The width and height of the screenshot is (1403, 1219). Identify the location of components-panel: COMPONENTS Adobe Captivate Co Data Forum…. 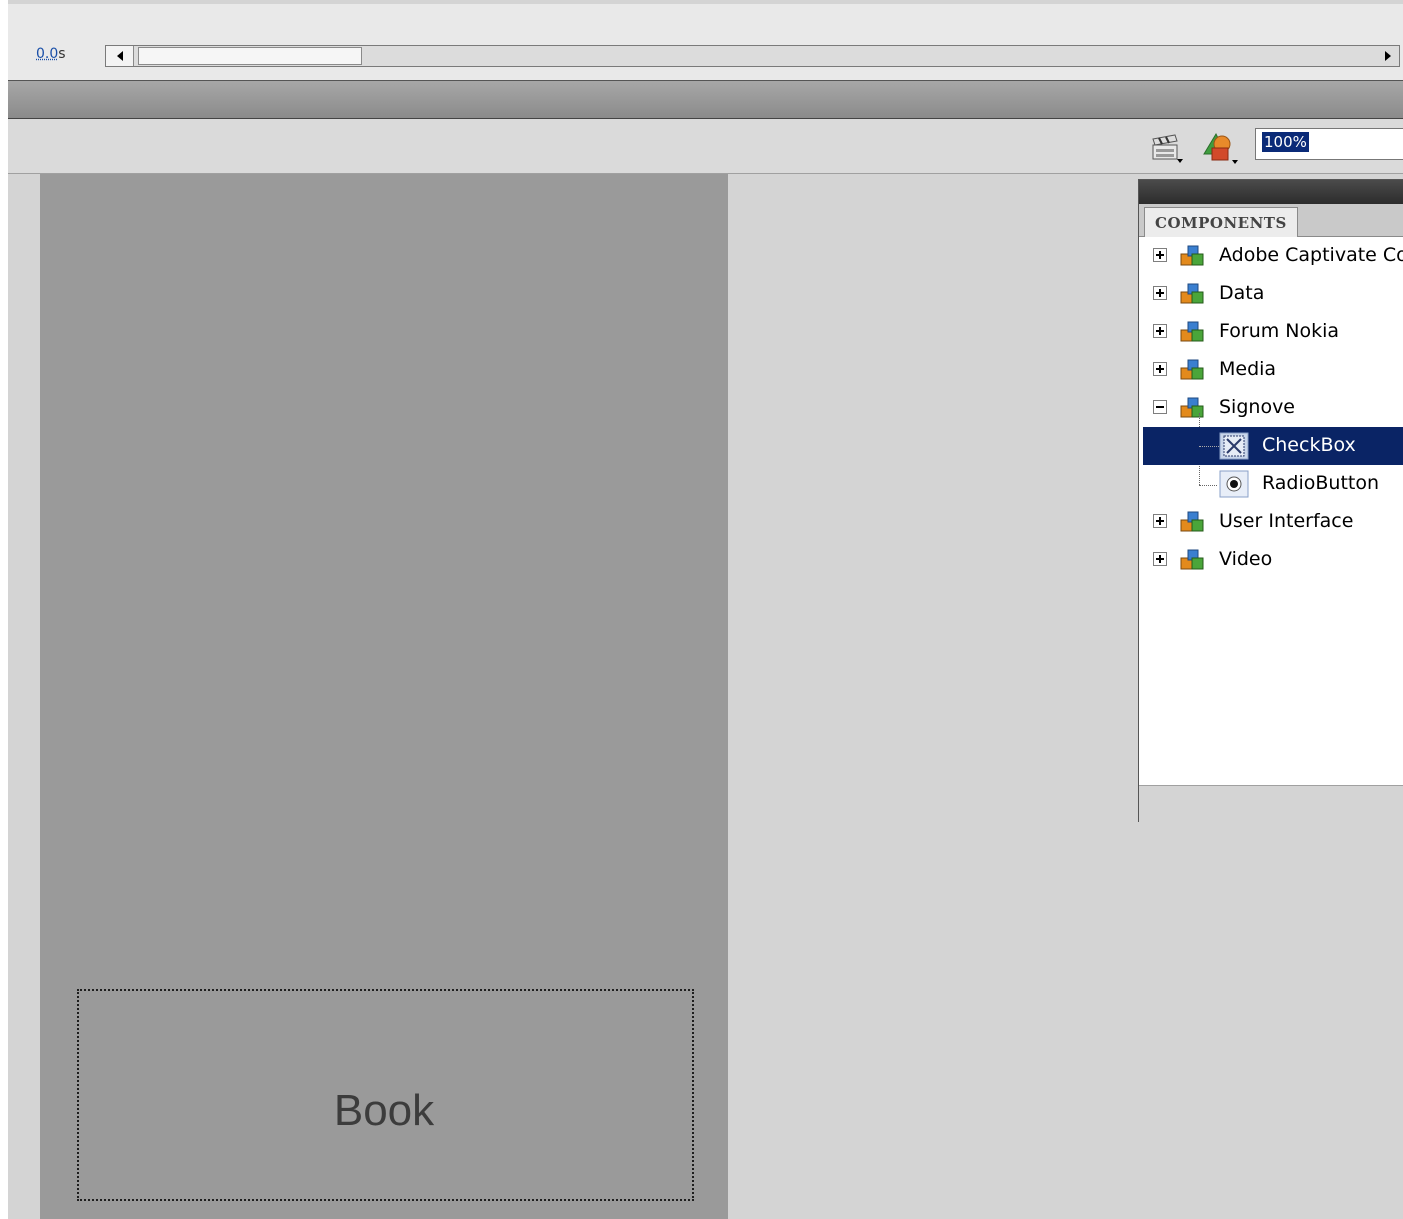
(1270, 500).